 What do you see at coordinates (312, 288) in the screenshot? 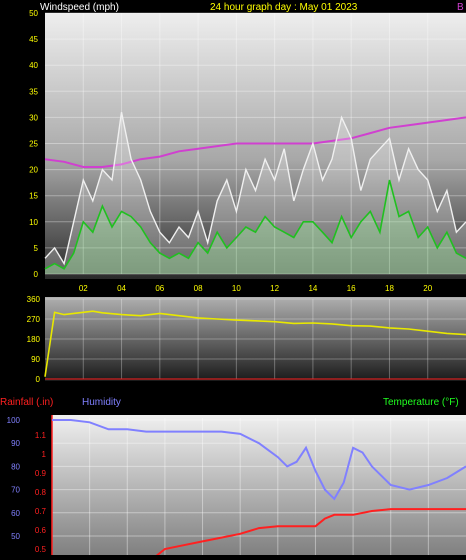
I see `time-x-tick-label: 14` at bounding box center [312, 288].